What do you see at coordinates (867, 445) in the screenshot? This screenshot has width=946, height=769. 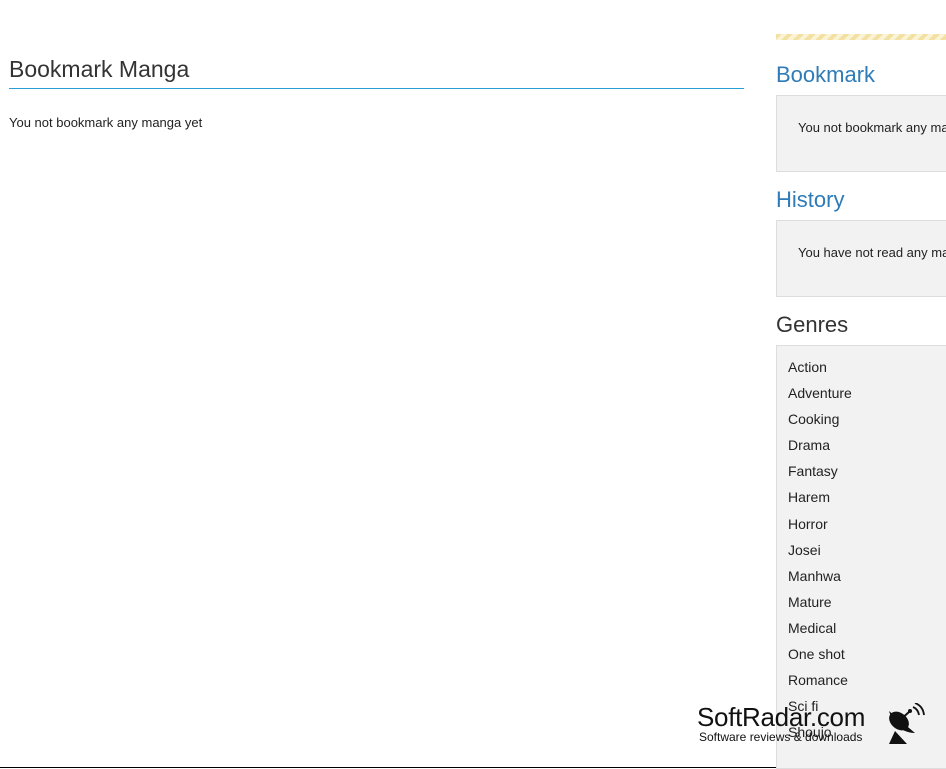 I see `genre-item-drama: Drama` at bounding box center [867, 445].